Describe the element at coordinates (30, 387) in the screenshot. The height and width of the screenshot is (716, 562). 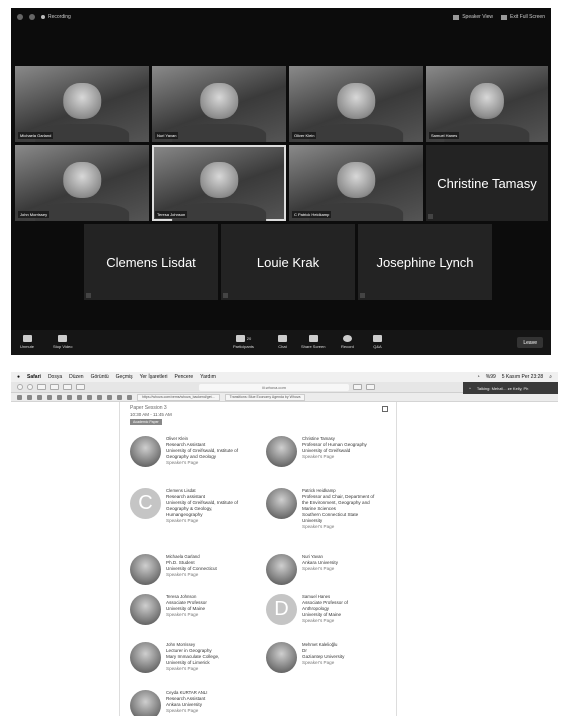
I see `minimize-window-icon` at that location.